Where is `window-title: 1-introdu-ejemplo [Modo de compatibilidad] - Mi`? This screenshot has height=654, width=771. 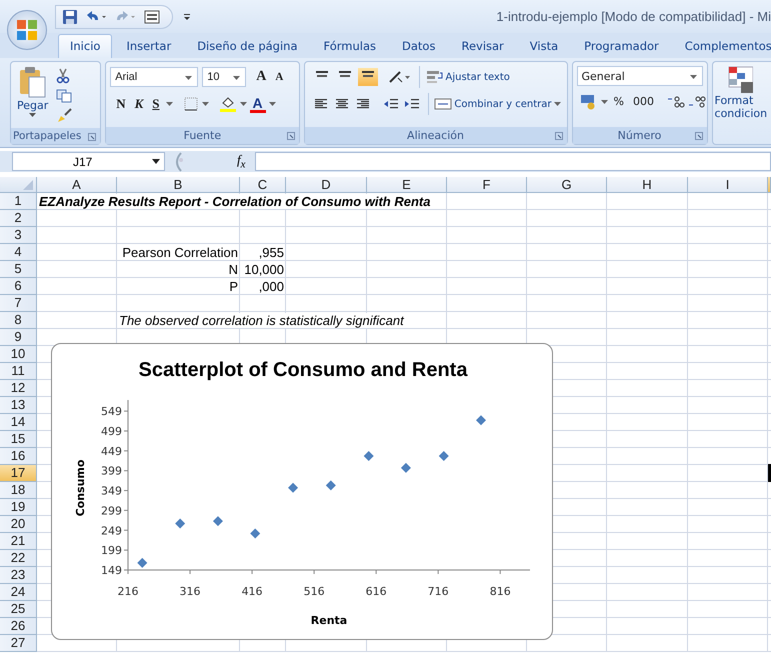 window-title: 1-introdu-ejemplo [Modo de compatibilidad] - Mi is located at coordinates (633, 16).